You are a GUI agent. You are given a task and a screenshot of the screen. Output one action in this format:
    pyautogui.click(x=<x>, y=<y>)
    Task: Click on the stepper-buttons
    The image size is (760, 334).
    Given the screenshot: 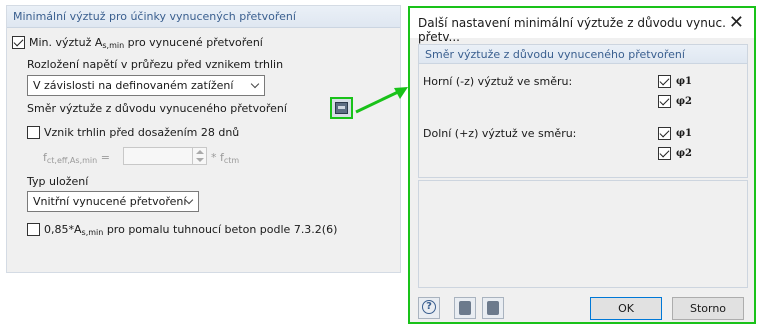 What is the action you would take?
    pyautogui.click(x=199, y=156)
    